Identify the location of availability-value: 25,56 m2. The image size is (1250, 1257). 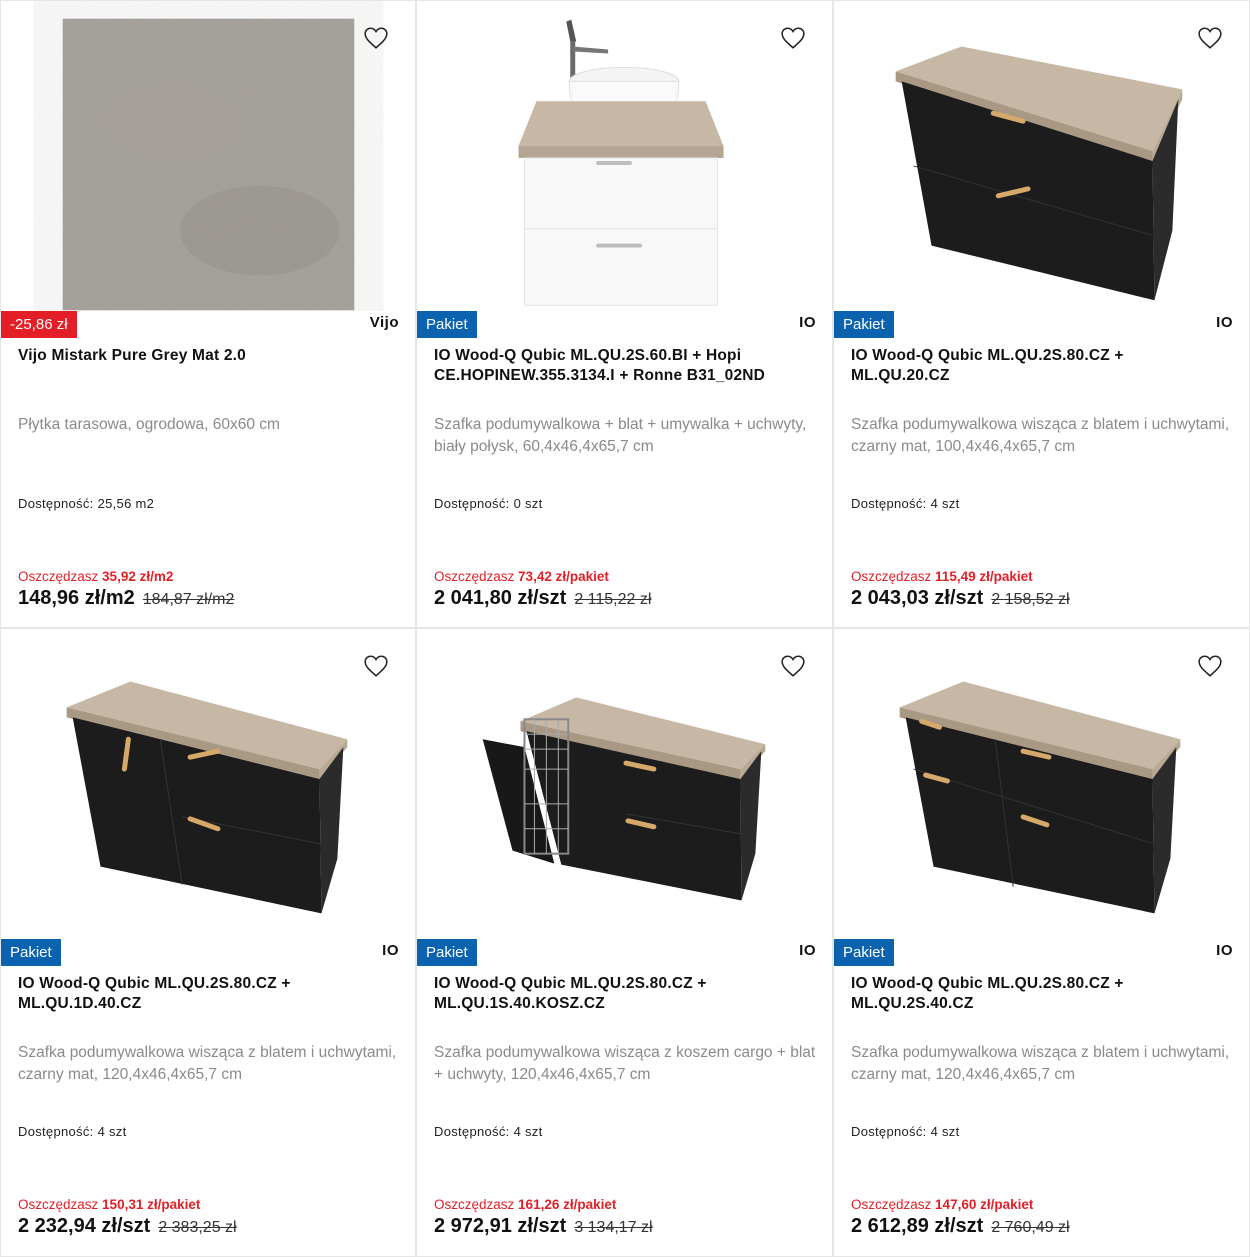
(126, 503).